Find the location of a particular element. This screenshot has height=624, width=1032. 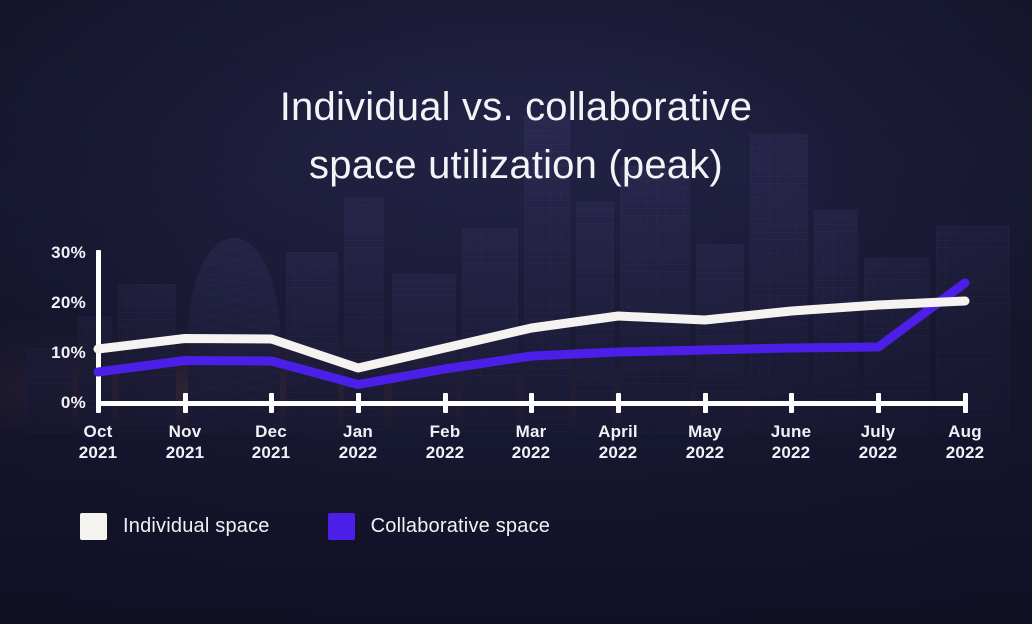

legend-item-individual-space: Individual space is located at coordinates (175, 526).